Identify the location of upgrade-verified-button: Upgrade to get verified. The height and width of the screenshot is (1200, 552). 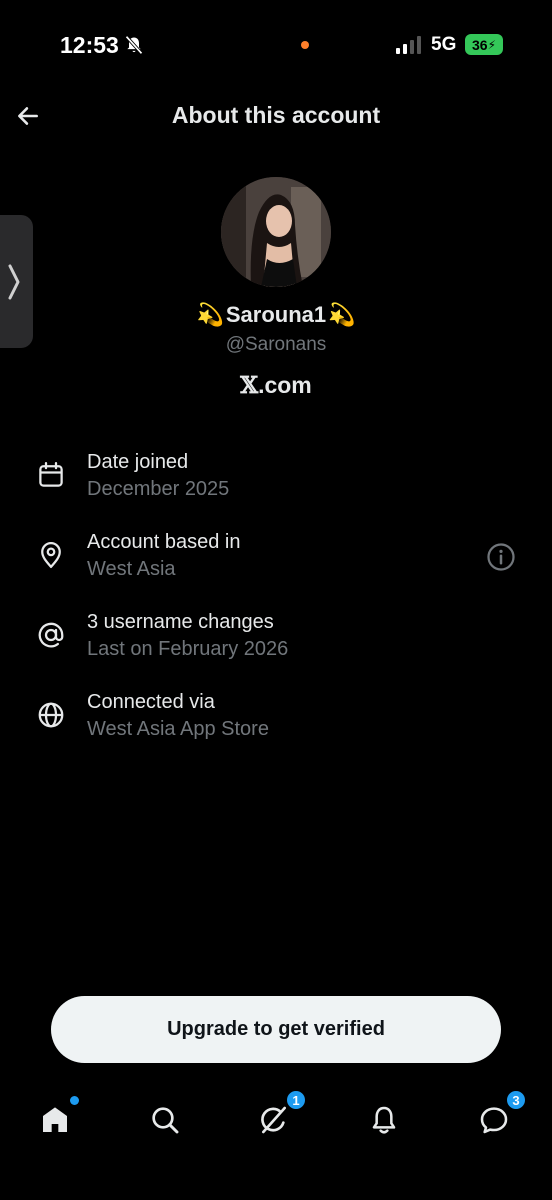
(276, 1029).